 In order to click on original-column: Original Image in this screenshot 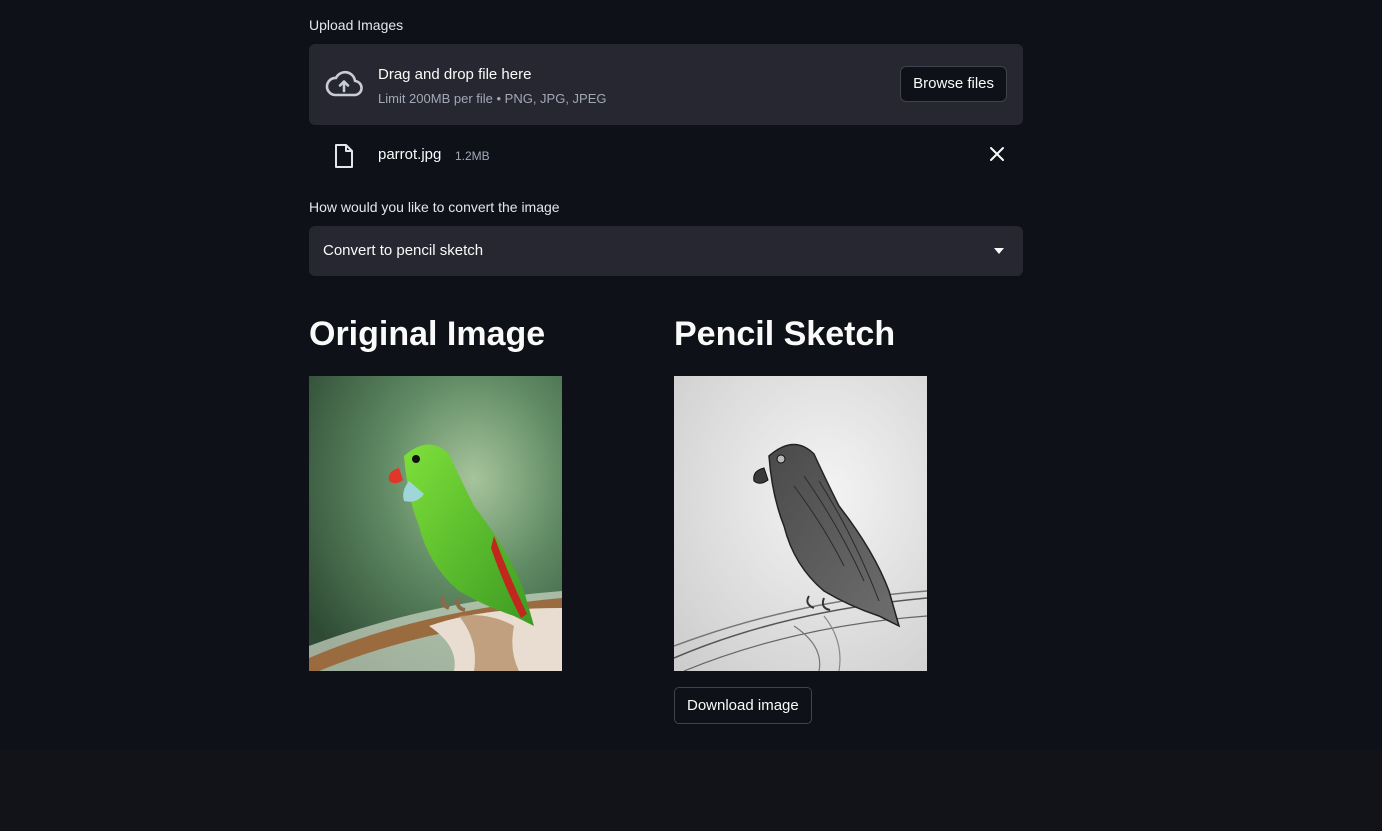, I will do `click(474, 491)`.